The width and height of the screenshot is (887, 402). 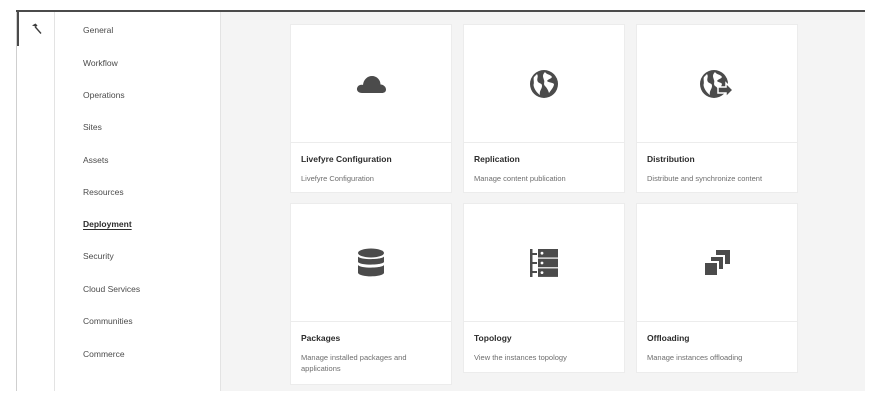 What do you see at coordinates (108, 321) in the screenshot?
I see `sidebar-item-communities: Communities` at bounding box center [108, 321].